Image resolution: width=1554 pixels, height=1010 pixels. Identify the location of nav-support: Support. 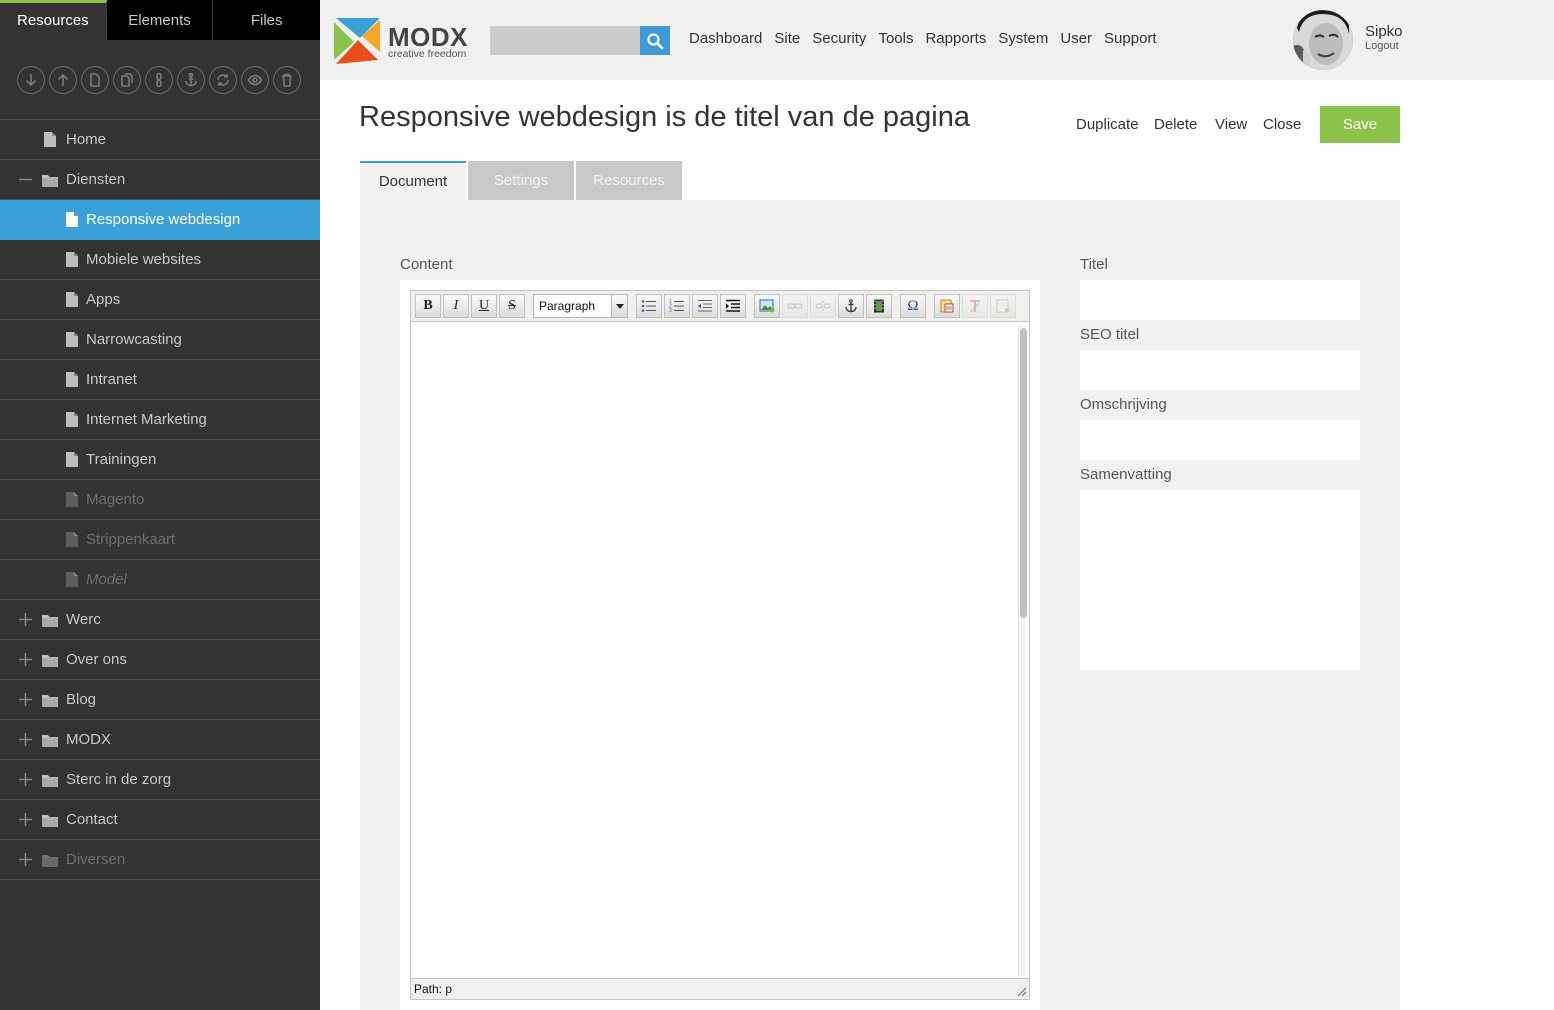
(1130, 38).